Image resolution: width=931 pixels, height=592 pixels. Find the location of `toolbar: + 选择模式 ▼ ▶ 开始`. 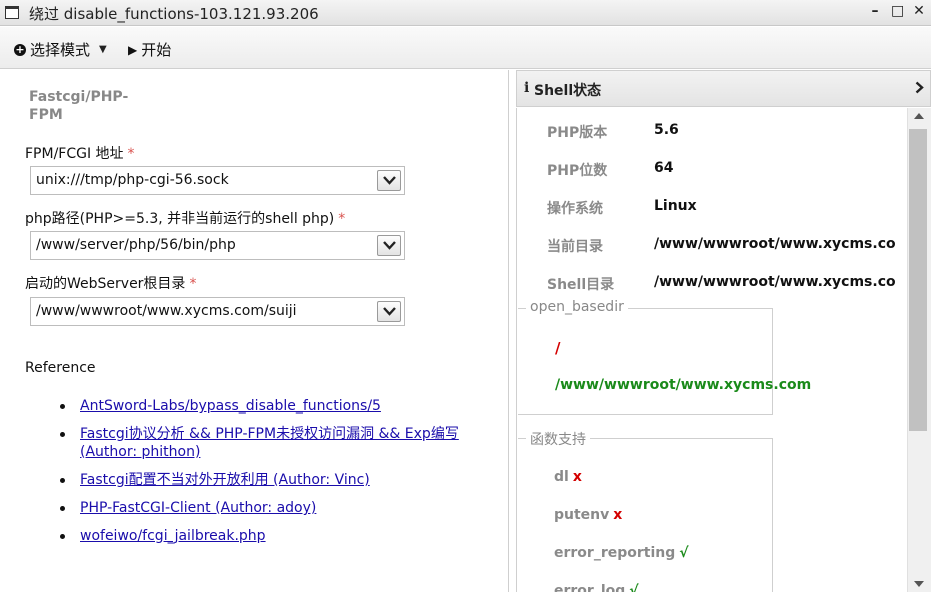

toolbar: + 选择模式 ▼ ▶ 开始 is located at coordinates (465, 48).